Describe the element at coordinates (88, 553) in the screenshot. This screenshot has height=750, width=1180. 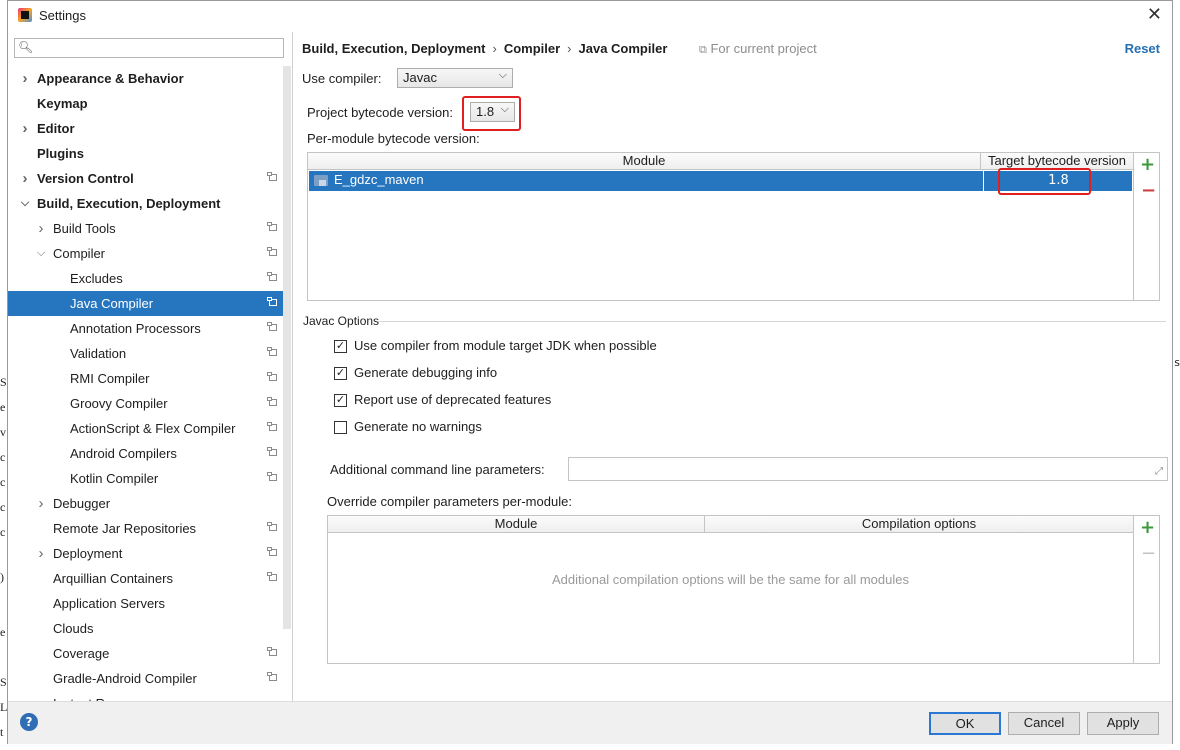
I see `sidebar-item-label: Deployment` at that location.